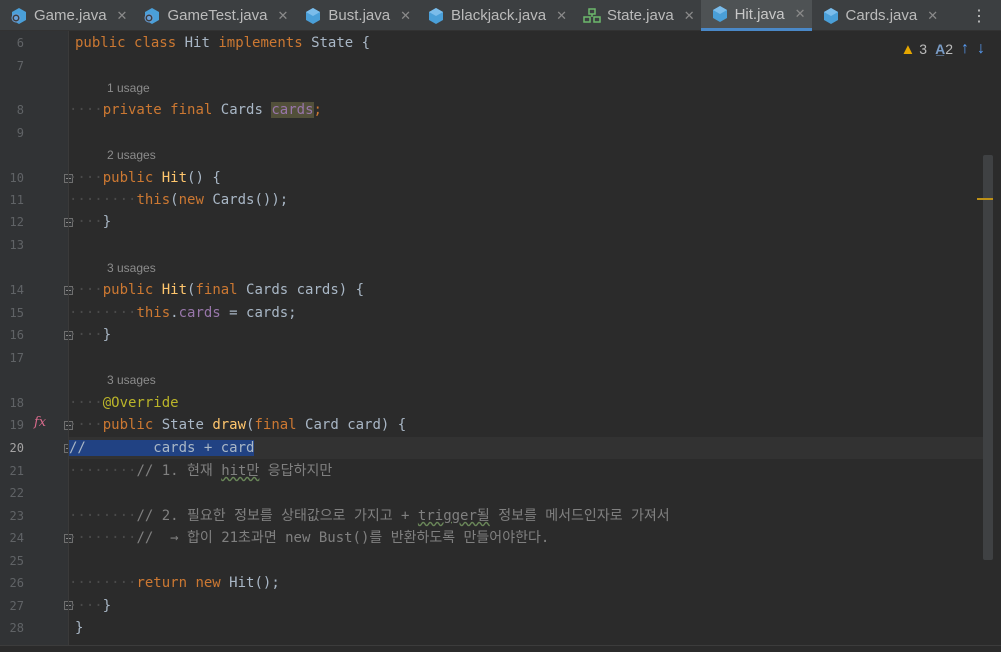 This screenshot has width=1001, height=652. I want to click on tab-blackjack-java: Blackjack.java ✕, so click(495, 15).